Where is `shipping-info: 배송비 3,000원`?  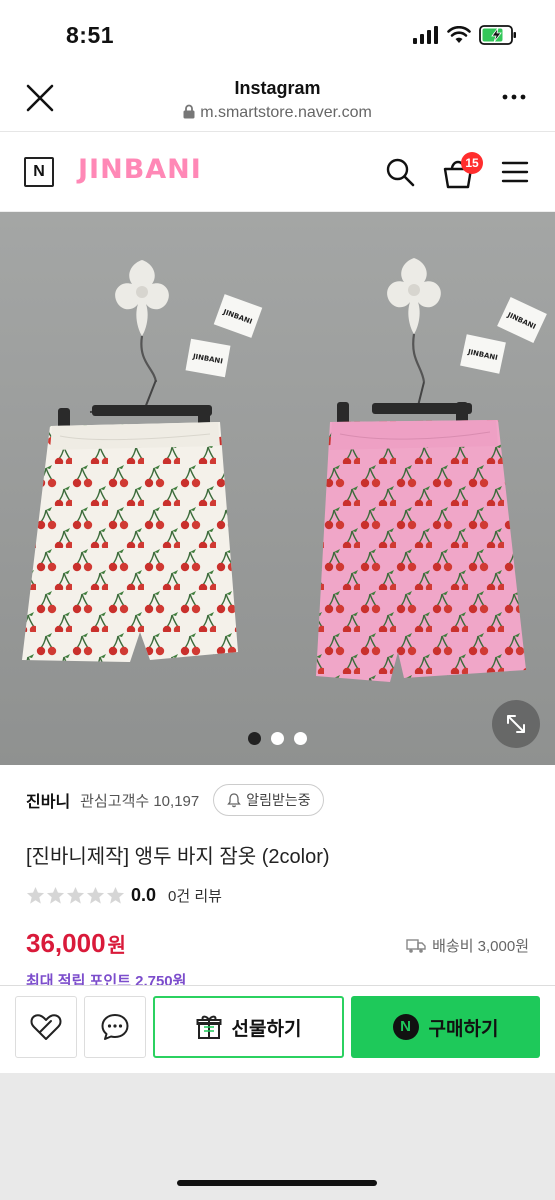 shipping-info: 배송비 3,000원 is located at coordinates (467, 945).